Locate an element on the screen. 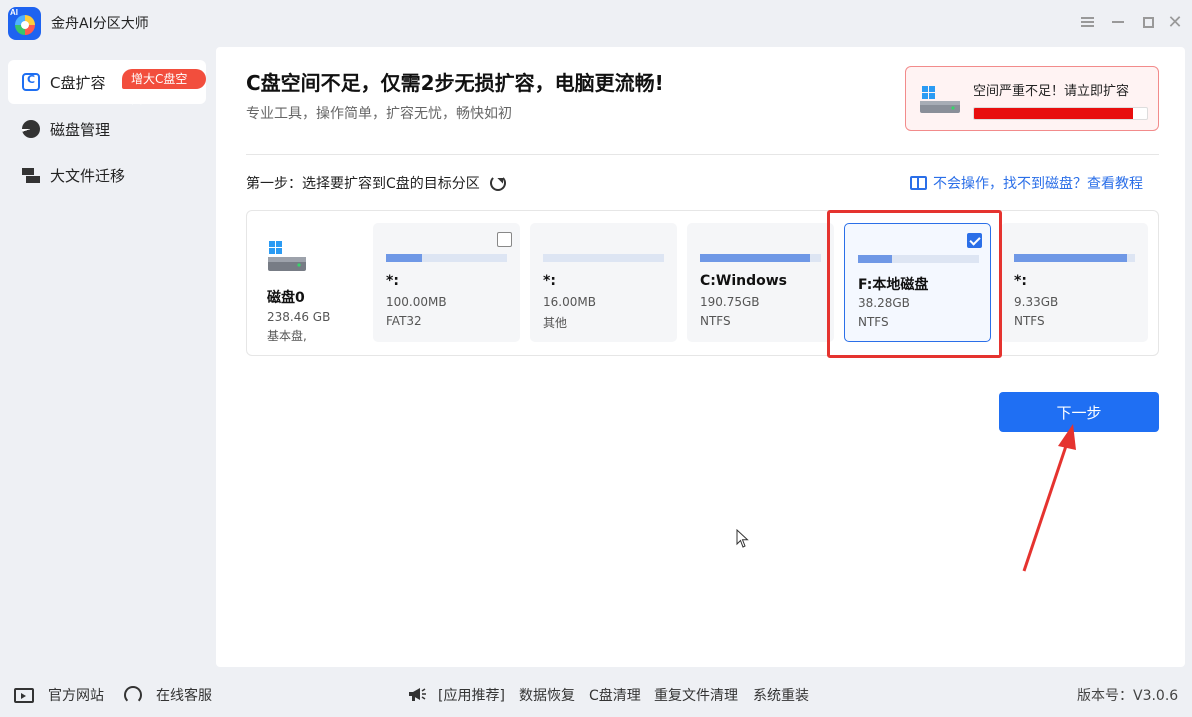 The image size is (1192, 717). page-subtitle: 专业工具，操作简单，扩容无忧，畅快如初 is located at coordinates (379, 114).